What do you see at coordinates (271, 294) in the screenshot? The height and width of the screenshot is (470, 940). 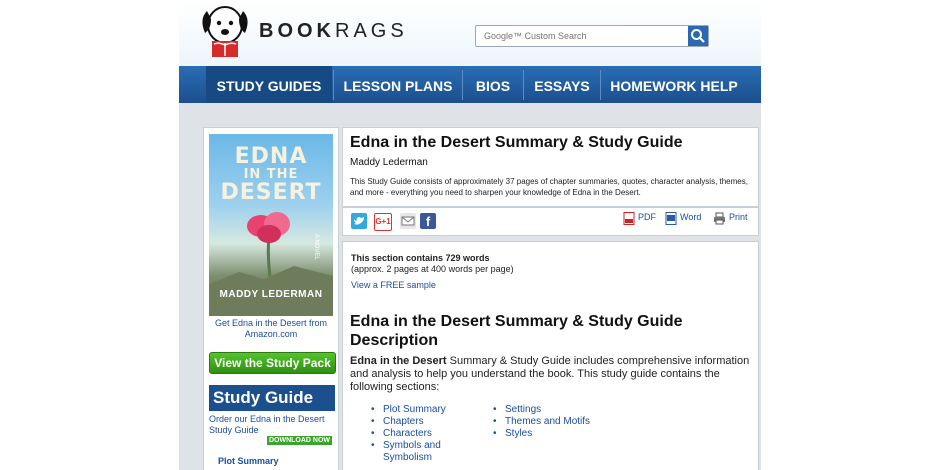 I see `cover-author: MADDY LEDERMAN` at bounding box center [271, 294].